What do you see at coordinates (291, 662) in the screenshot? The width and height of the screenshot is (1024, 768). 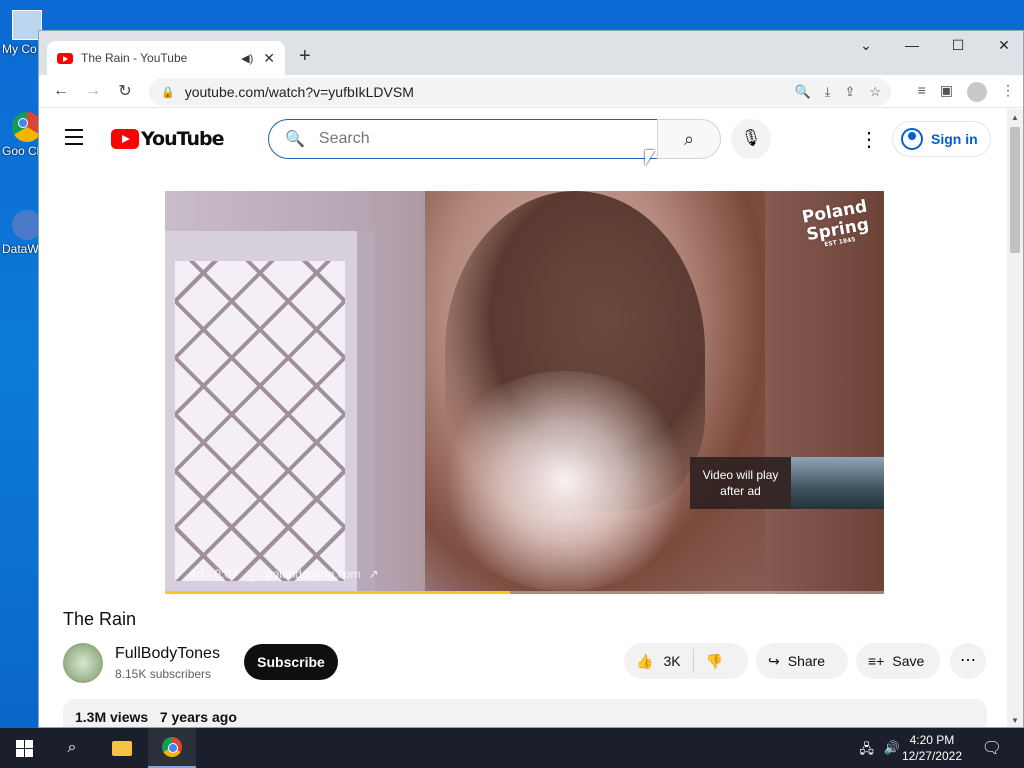 I see `subscribe-button: Subscribe` at bounding box center [291, 662].